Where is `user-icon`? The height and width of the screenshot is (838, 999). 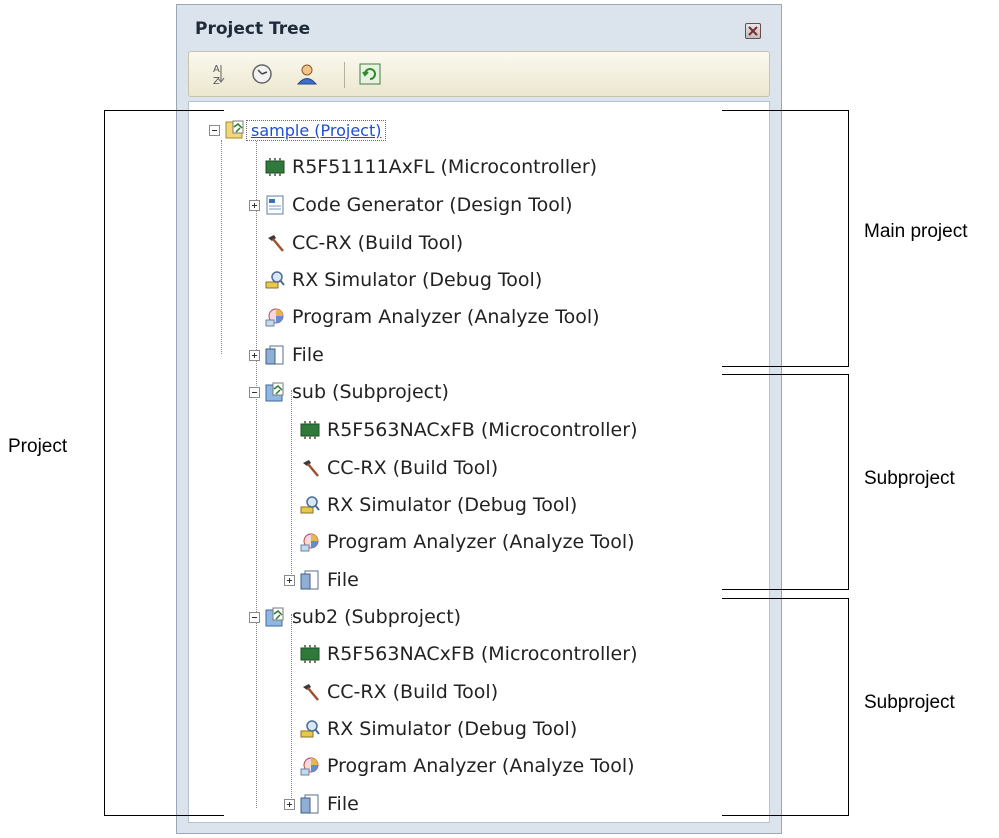 user-icon is located at coordinates (307, 74).